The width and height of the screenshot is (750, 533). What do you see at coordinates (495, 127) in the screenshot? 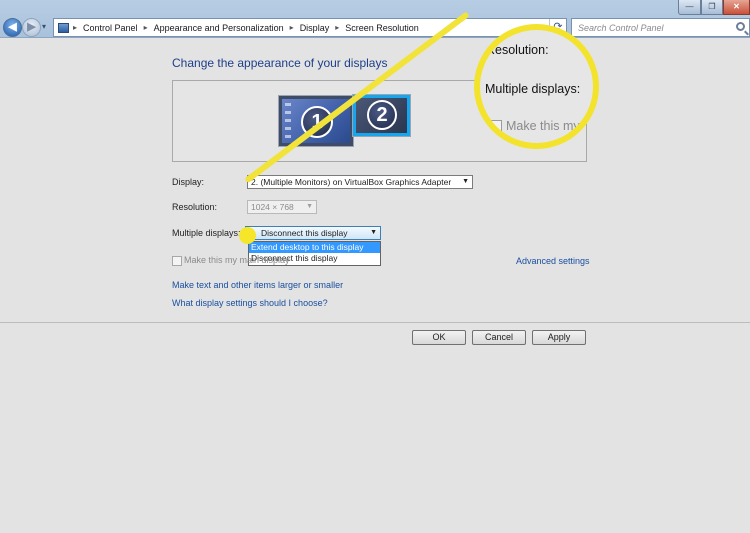
I see `callout-checkbox` at bounding box center [495, 127].